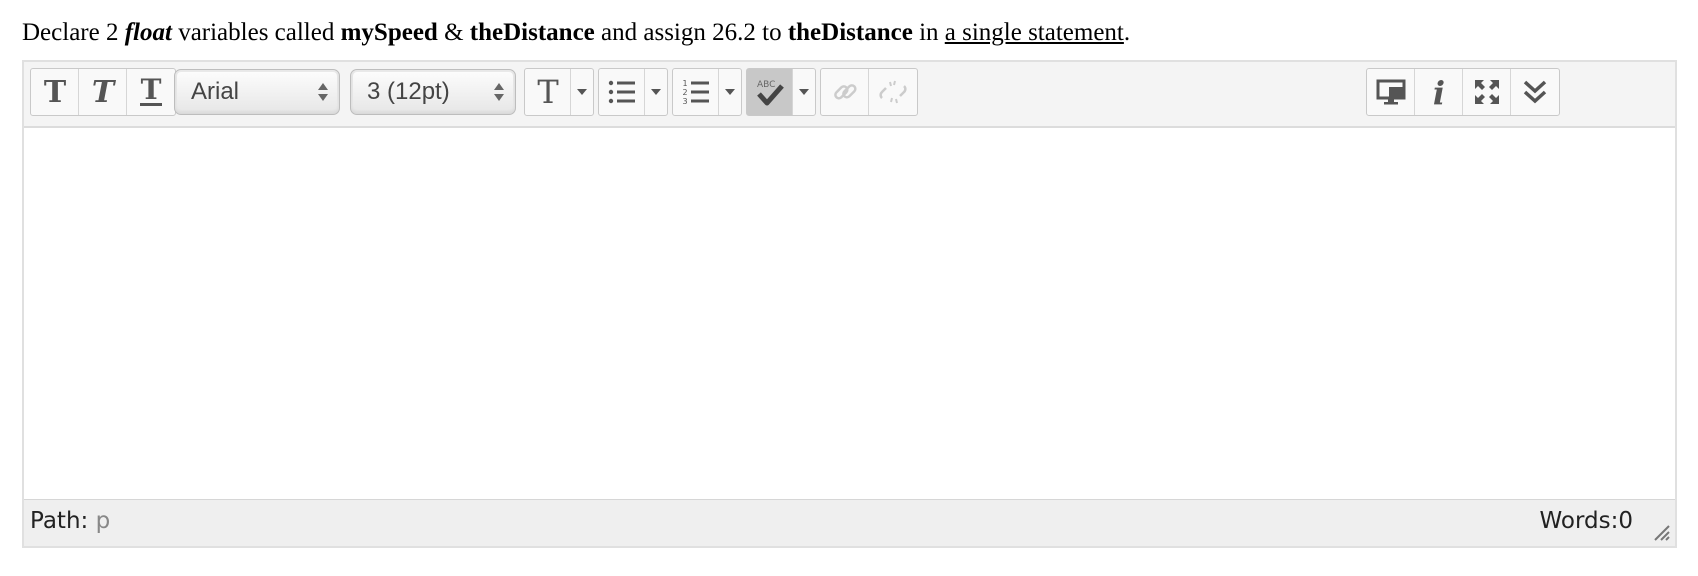  I want to click on fullscreen-button, so click(1487, 92).